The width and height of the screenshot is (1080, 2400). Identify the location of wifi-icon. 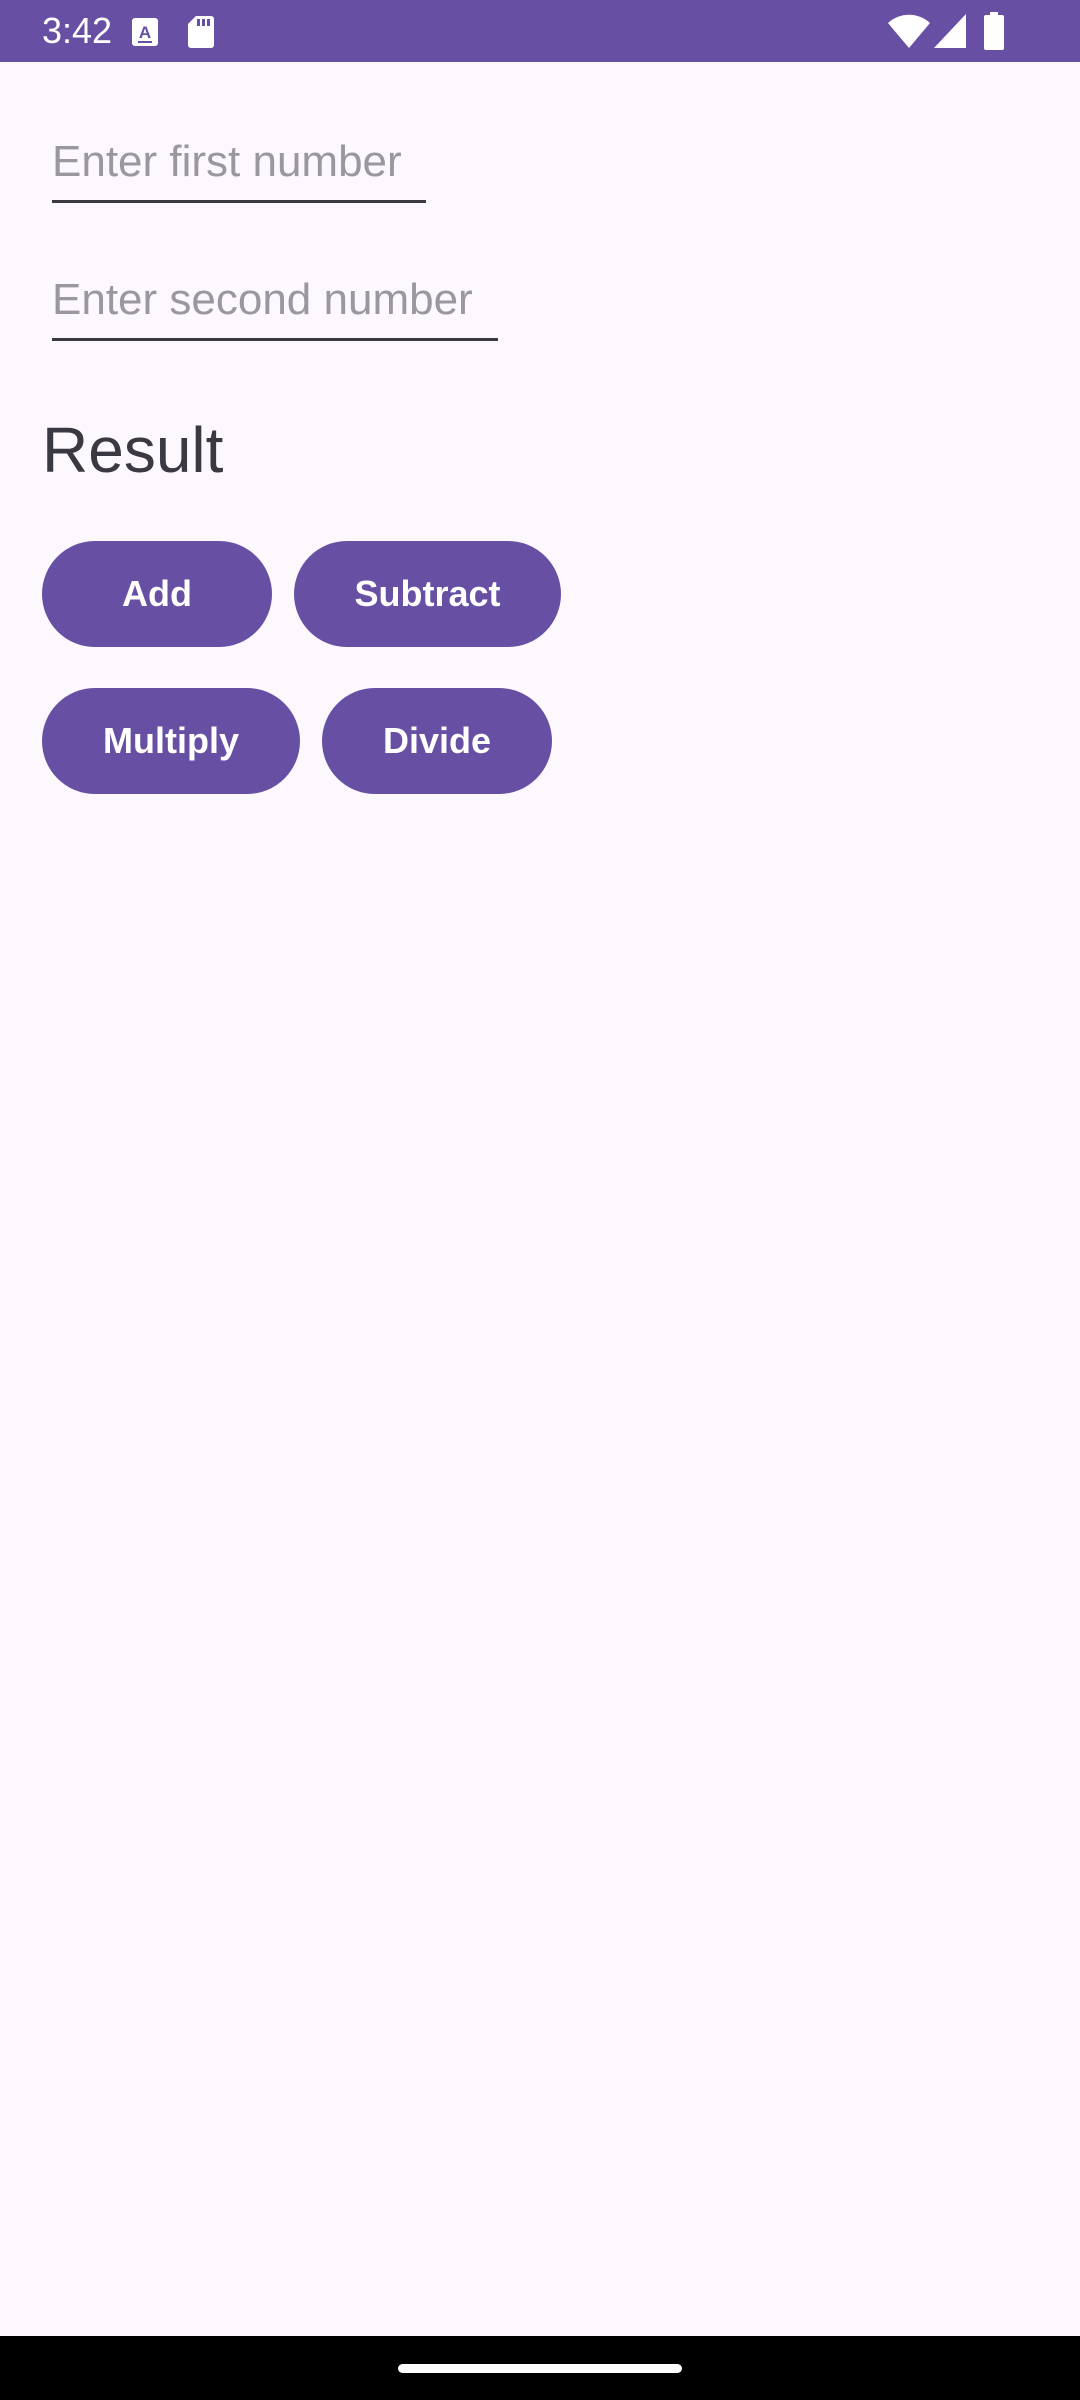
(909, 31).